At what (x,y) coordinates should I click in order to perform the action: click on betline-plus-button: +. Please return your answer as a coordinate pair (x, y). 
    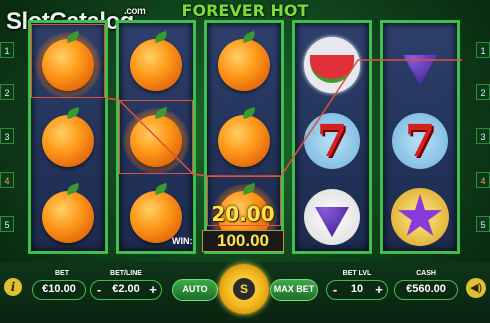
    Looking at the image, I should click on (153, 290).